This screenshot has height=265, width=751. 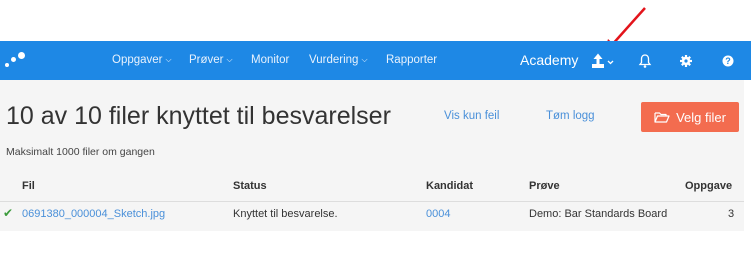 I want to click on upload-icon, so click(x=603, y=60).